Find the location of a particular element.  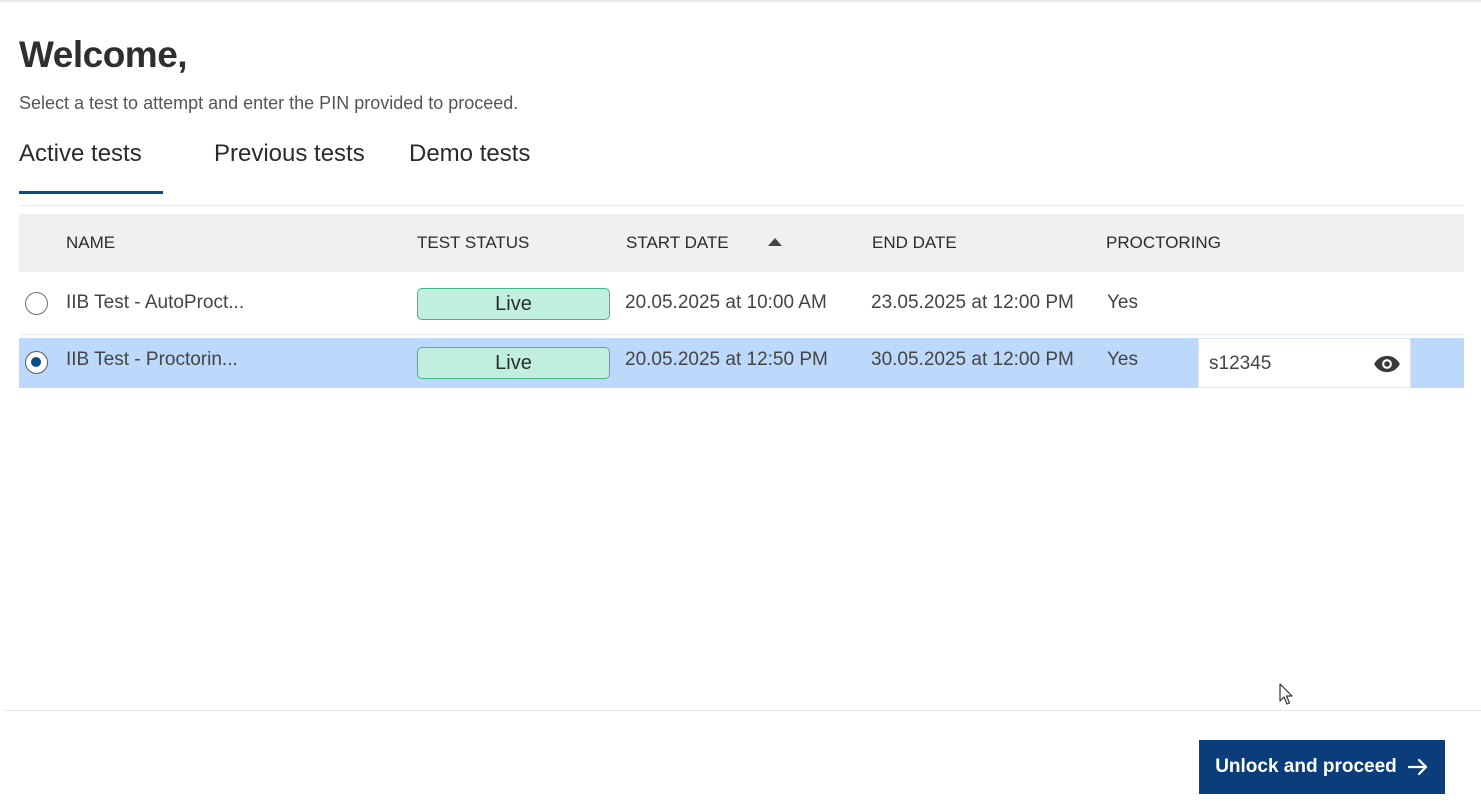

row-select-radio is located at coordinates (36, 303).